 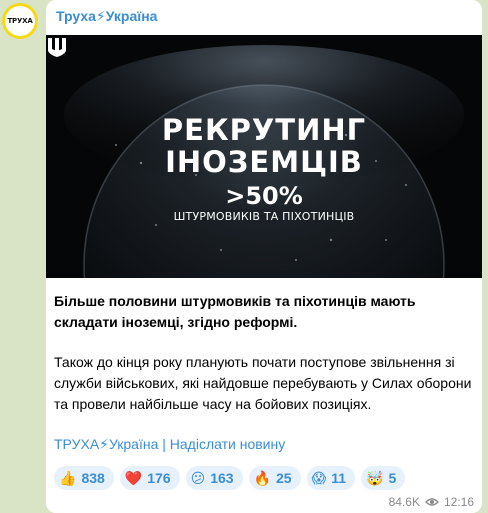 I want to click on avatar-logo: ТРУХА, so click(x=20, y=21).